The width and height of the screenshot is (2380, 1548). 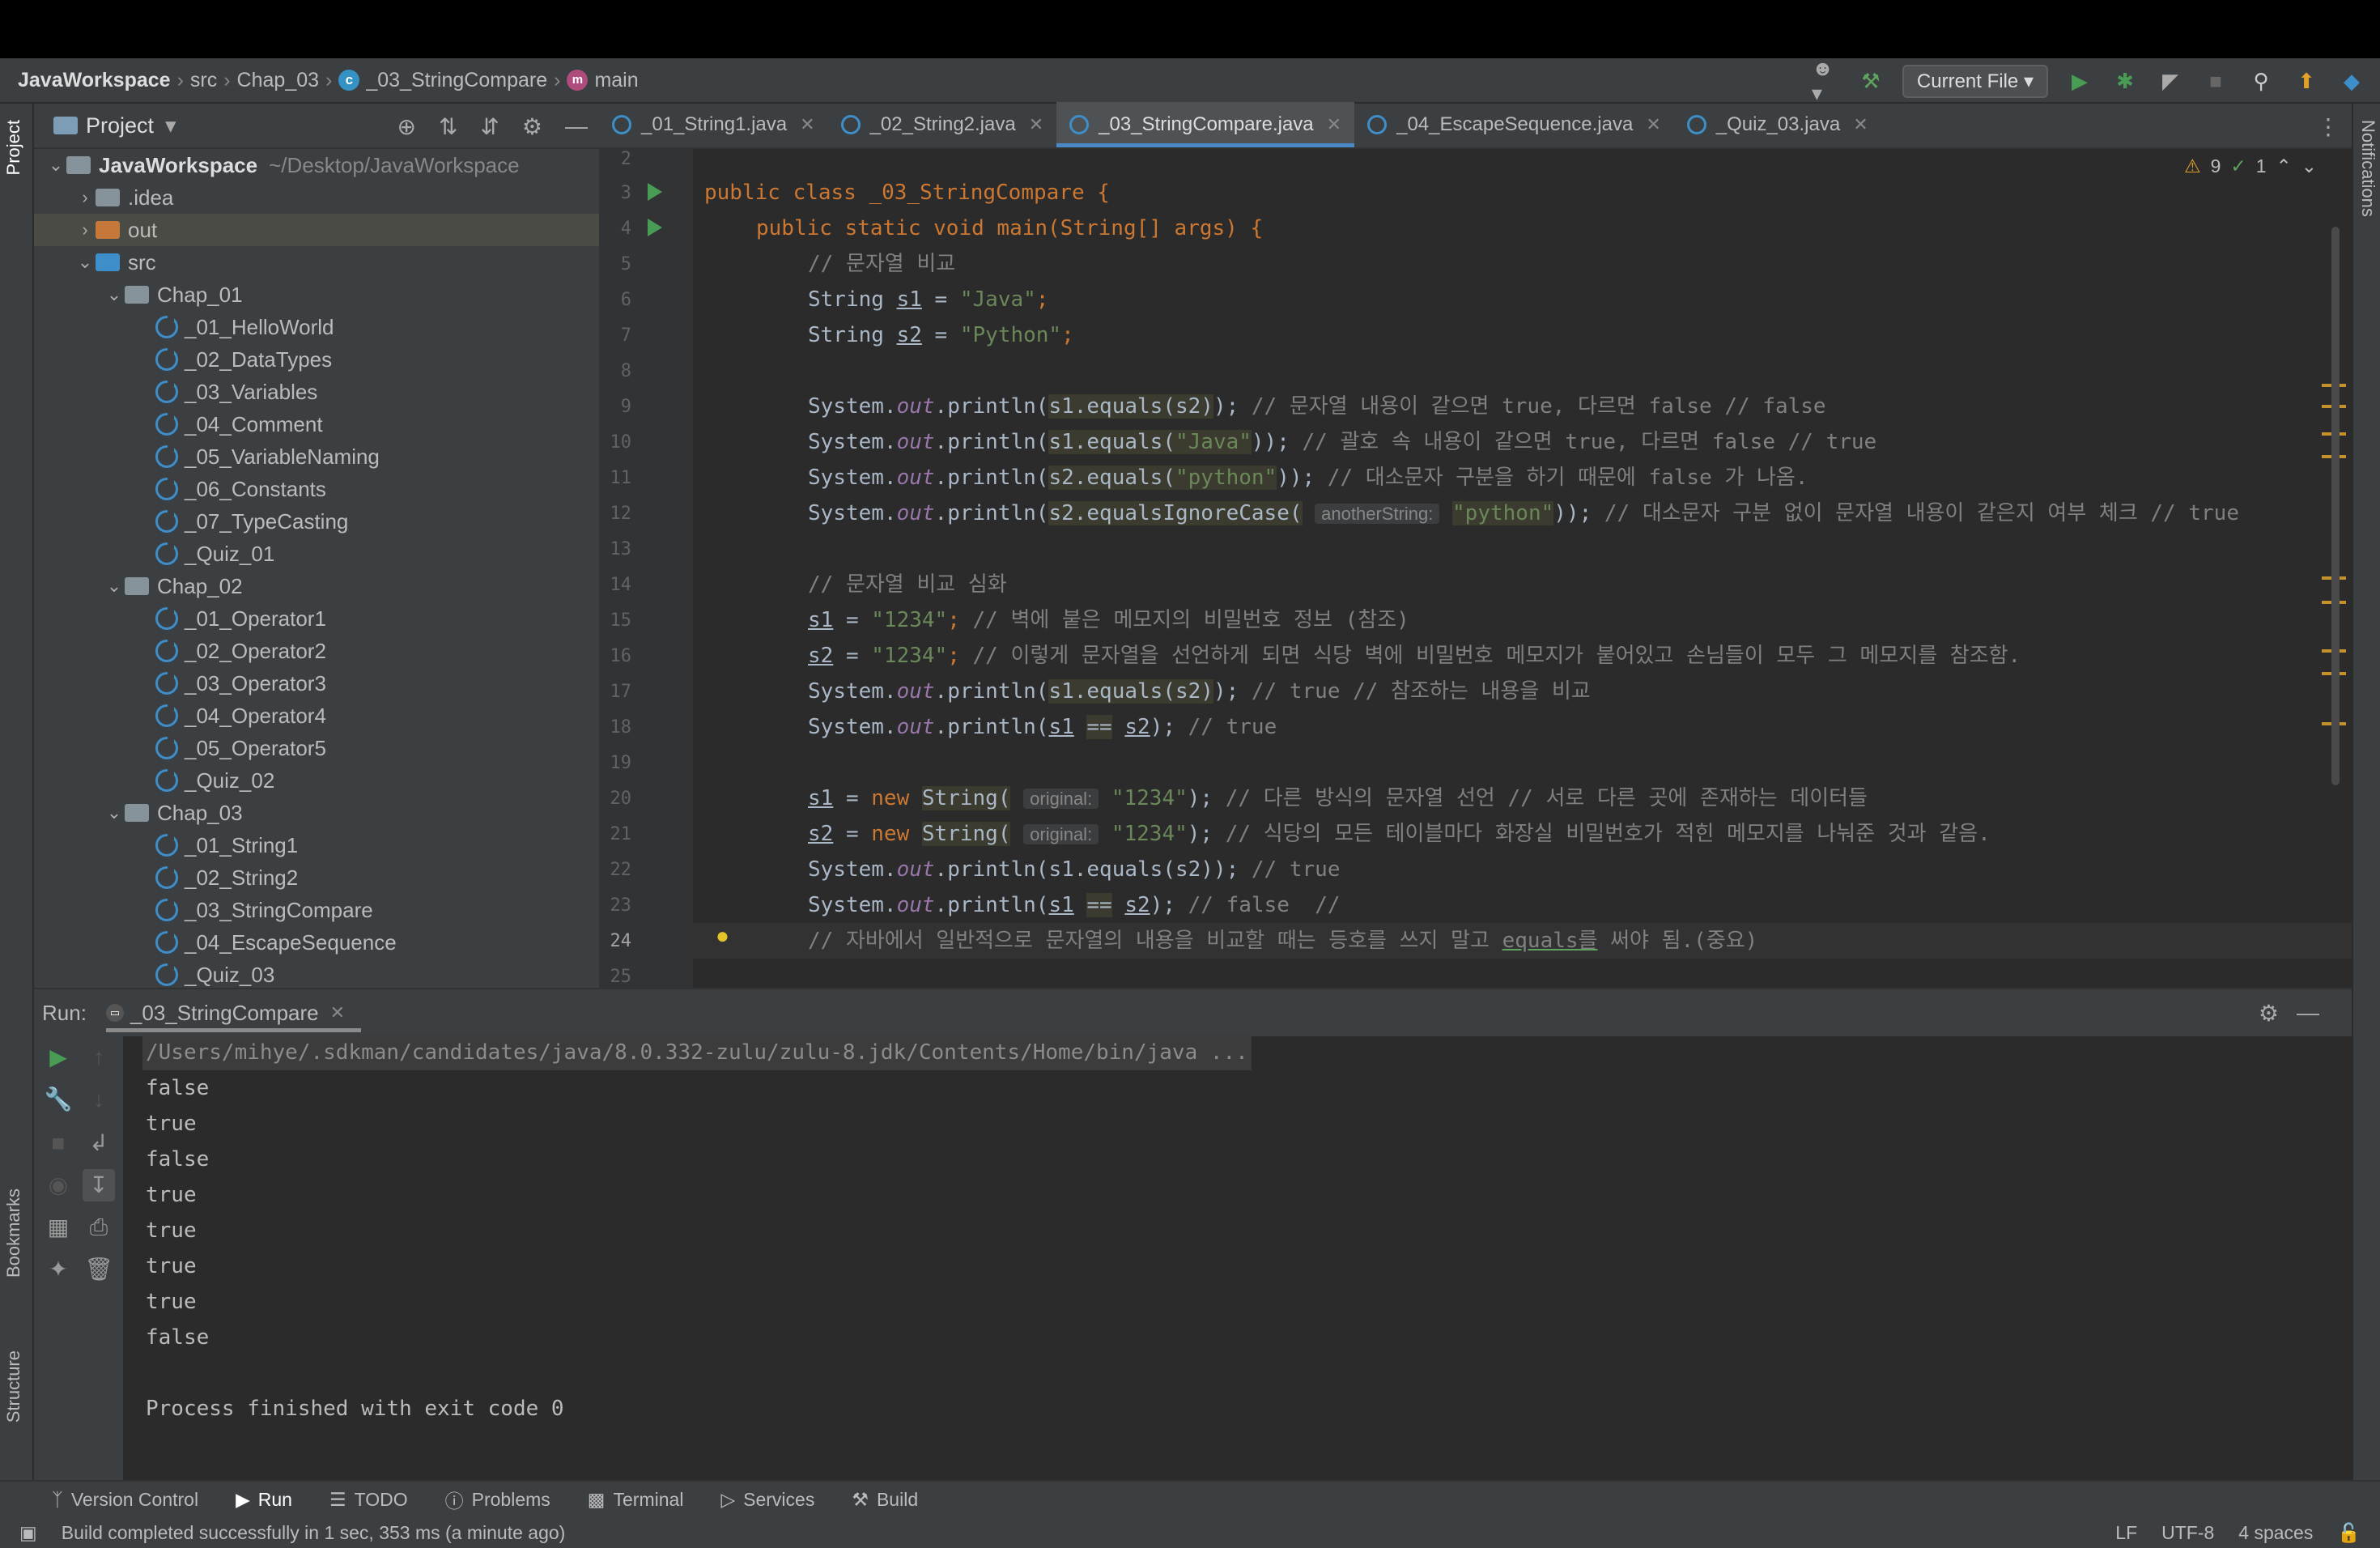 I want to click on tool-tab-project: Project, so click(x=13, y=148).